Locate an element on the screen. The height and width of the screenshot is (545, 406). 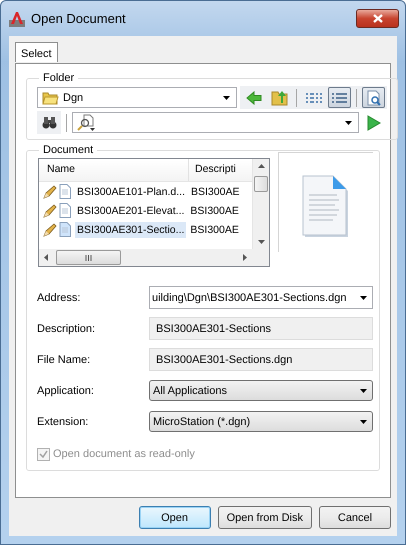
field-label: Application: is located at coordinates (66, 390).